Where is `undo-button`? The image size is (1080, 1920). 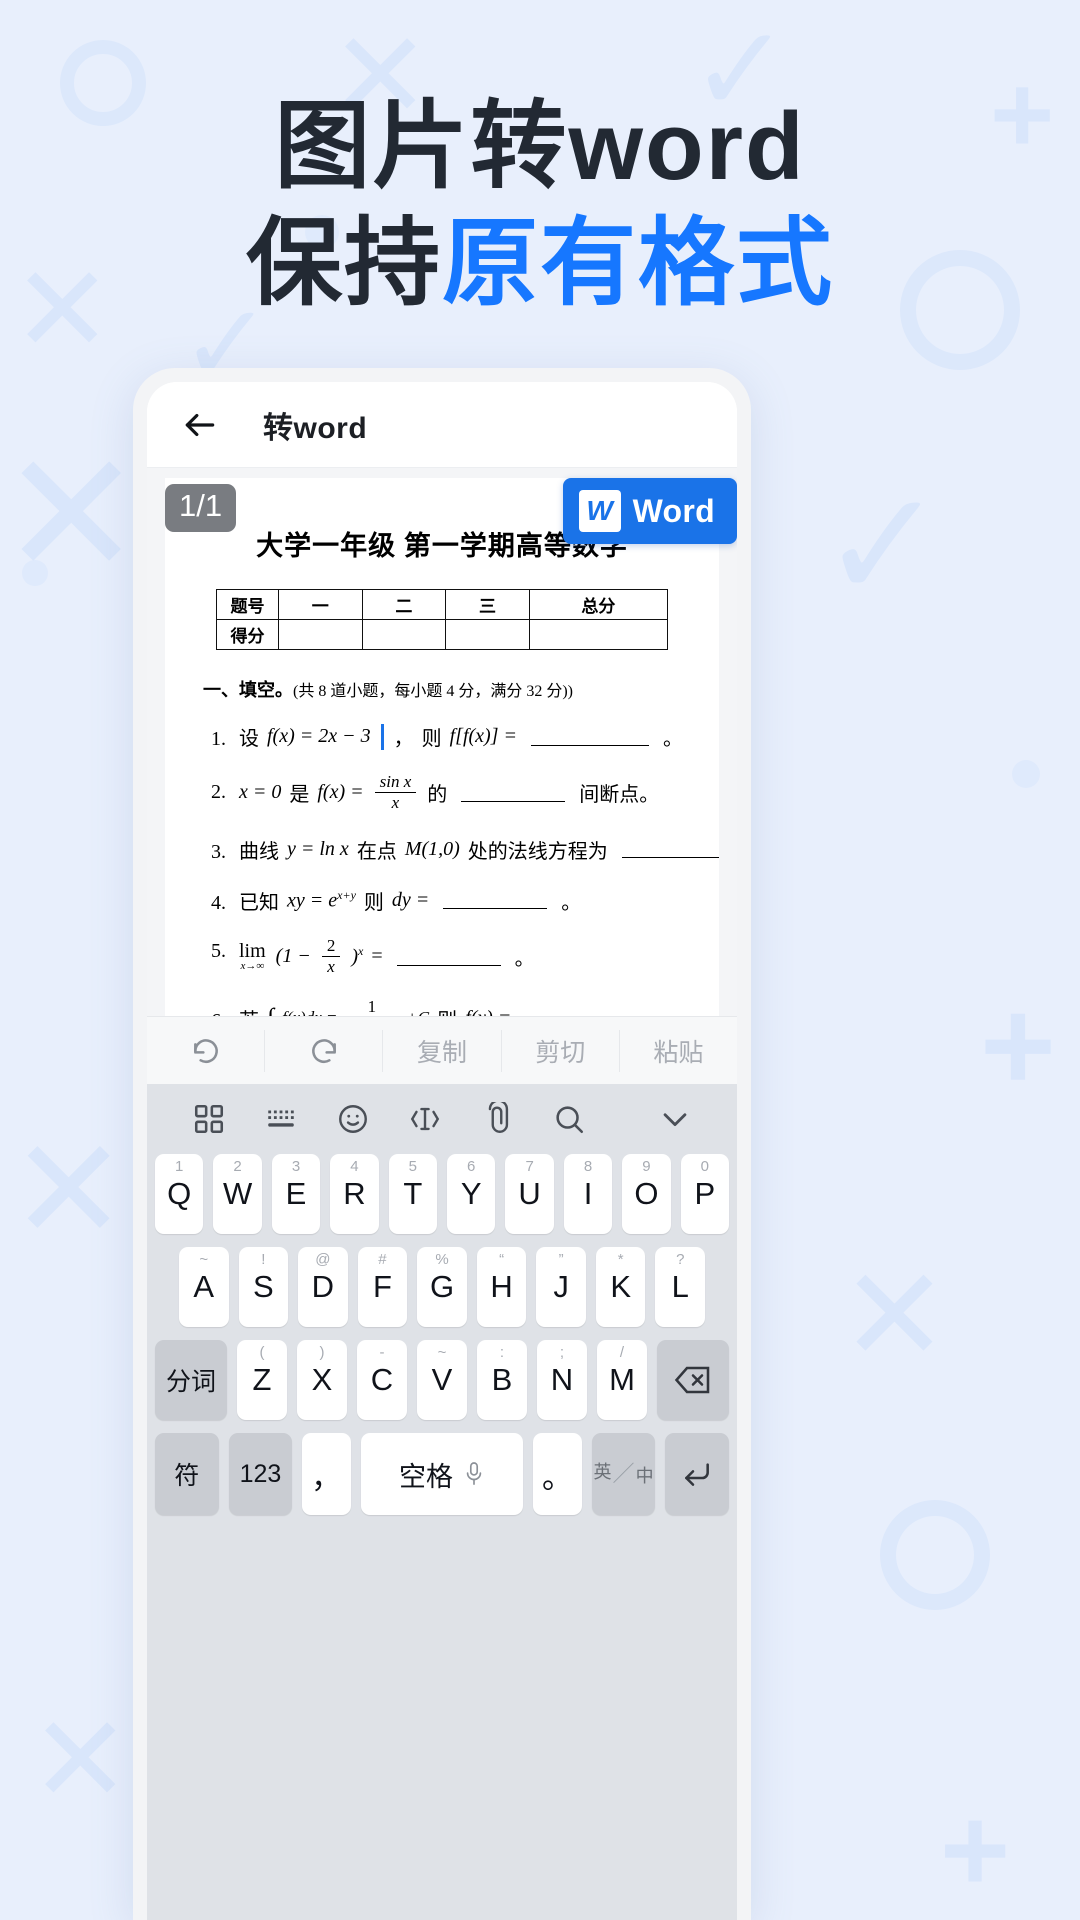 undo-button is located at coordinates (206, 1050).